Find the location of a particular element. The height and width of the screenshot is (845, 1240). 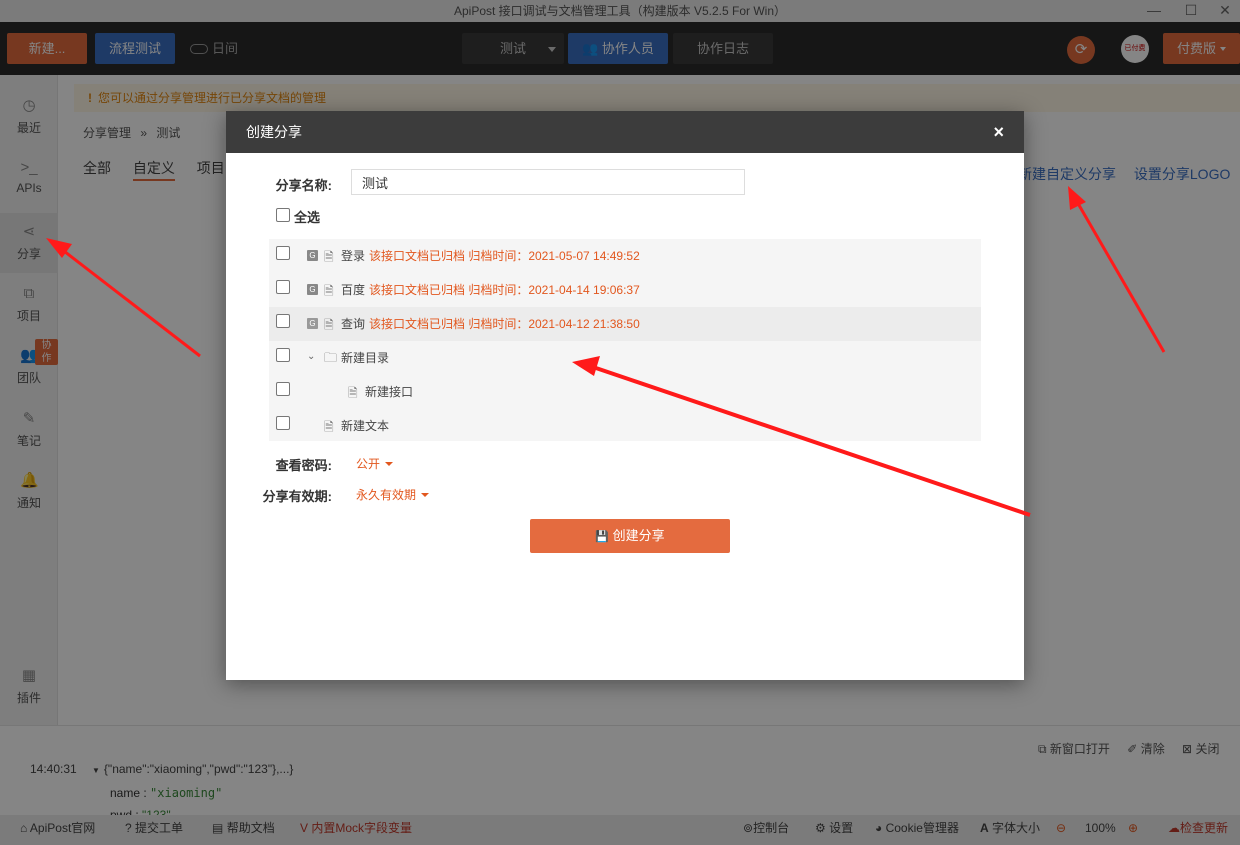

arrow-to-item-list is located at coordinates (801, 436).